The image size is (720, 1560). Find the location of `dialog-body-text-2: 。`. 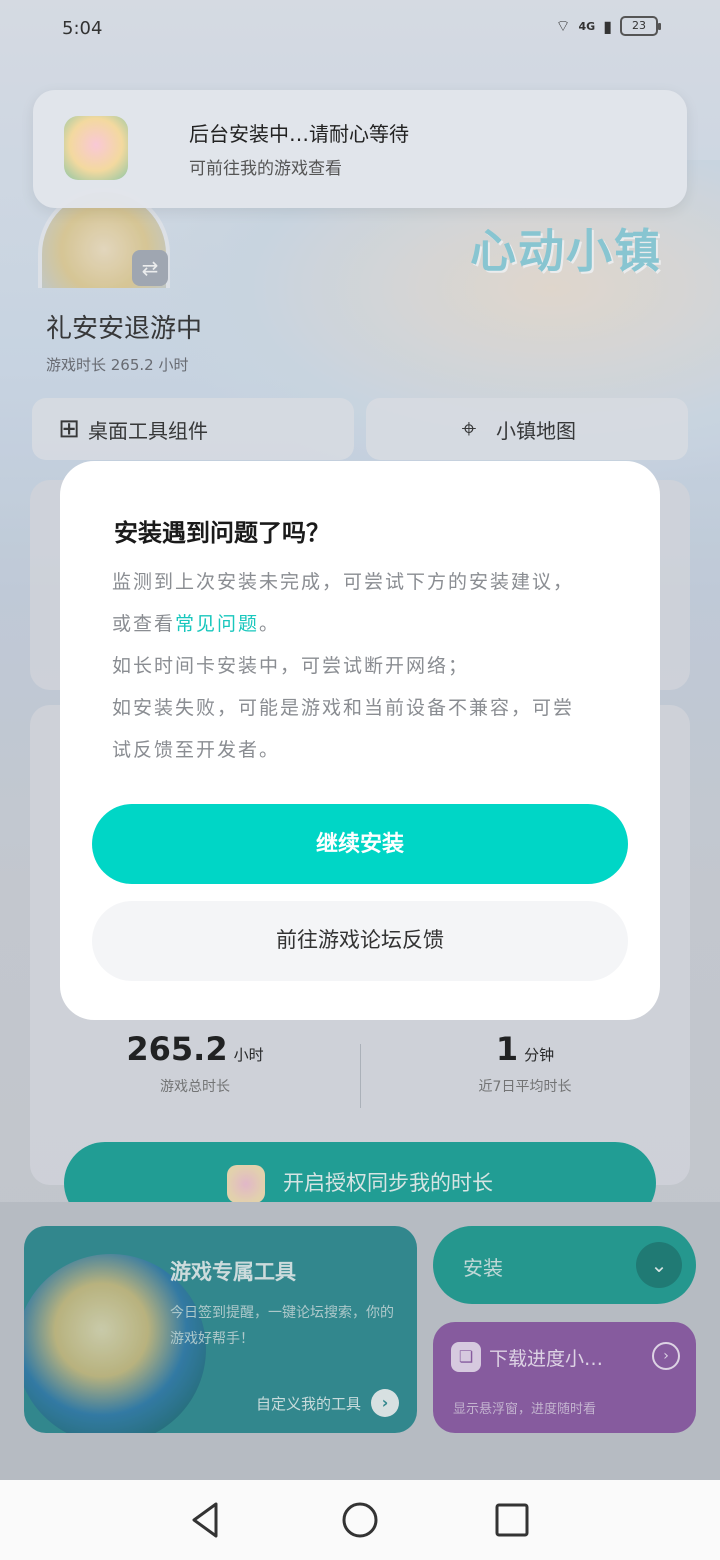

dialog-body-text-2: 。 is located at coordinates (270, 624).